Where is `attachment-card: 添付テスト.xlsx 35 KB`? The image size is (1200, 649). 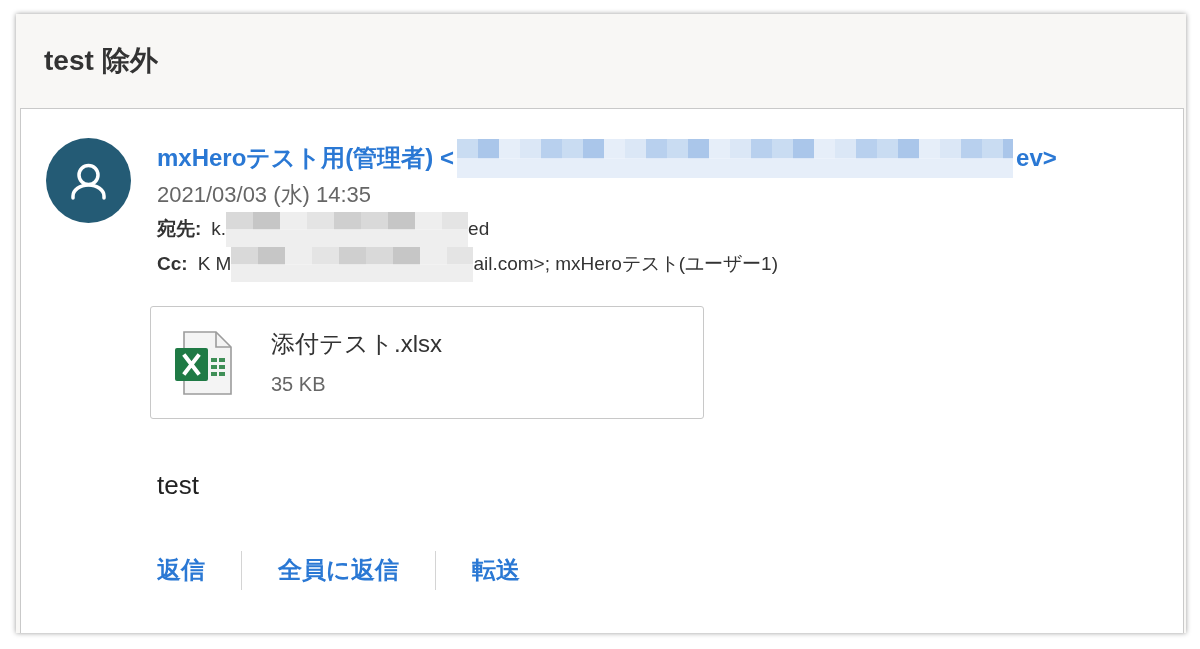 attachment-card: 添付テスト.xlsx 35 KB is located at coordinates (427, 362).